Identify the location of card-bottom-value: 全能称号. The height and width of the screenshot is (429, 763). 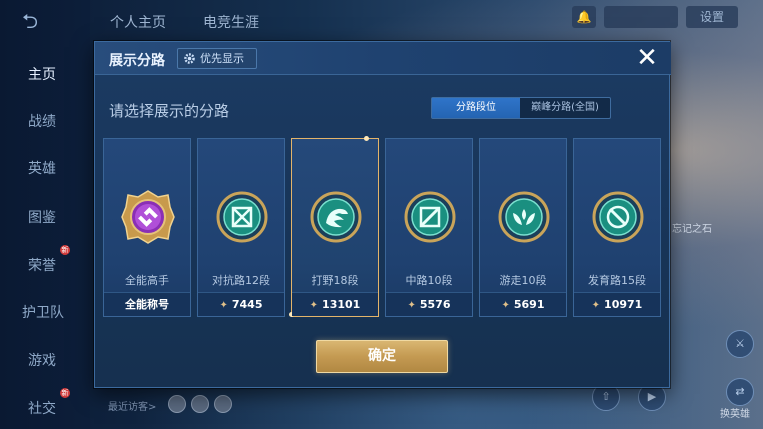
(147, 304).